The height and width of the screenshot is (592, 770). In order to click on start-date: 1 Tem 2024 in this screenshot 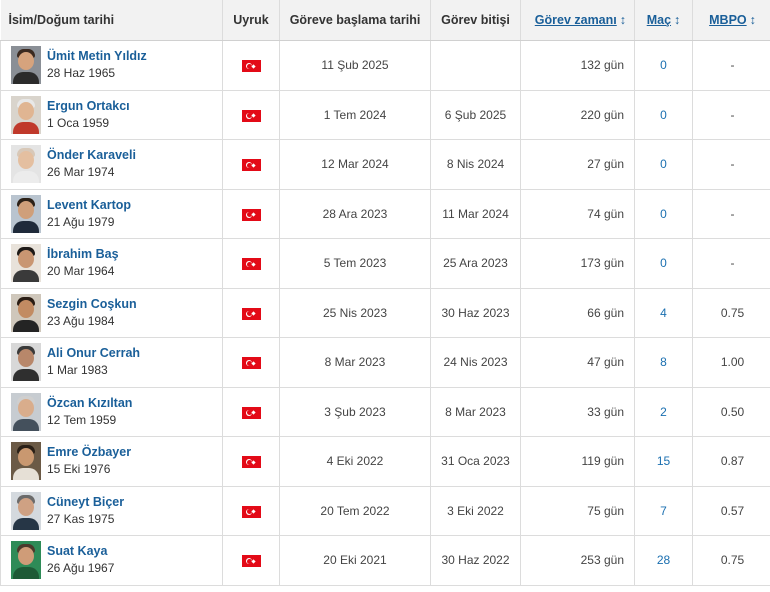, I will do `click(355, 115)`.